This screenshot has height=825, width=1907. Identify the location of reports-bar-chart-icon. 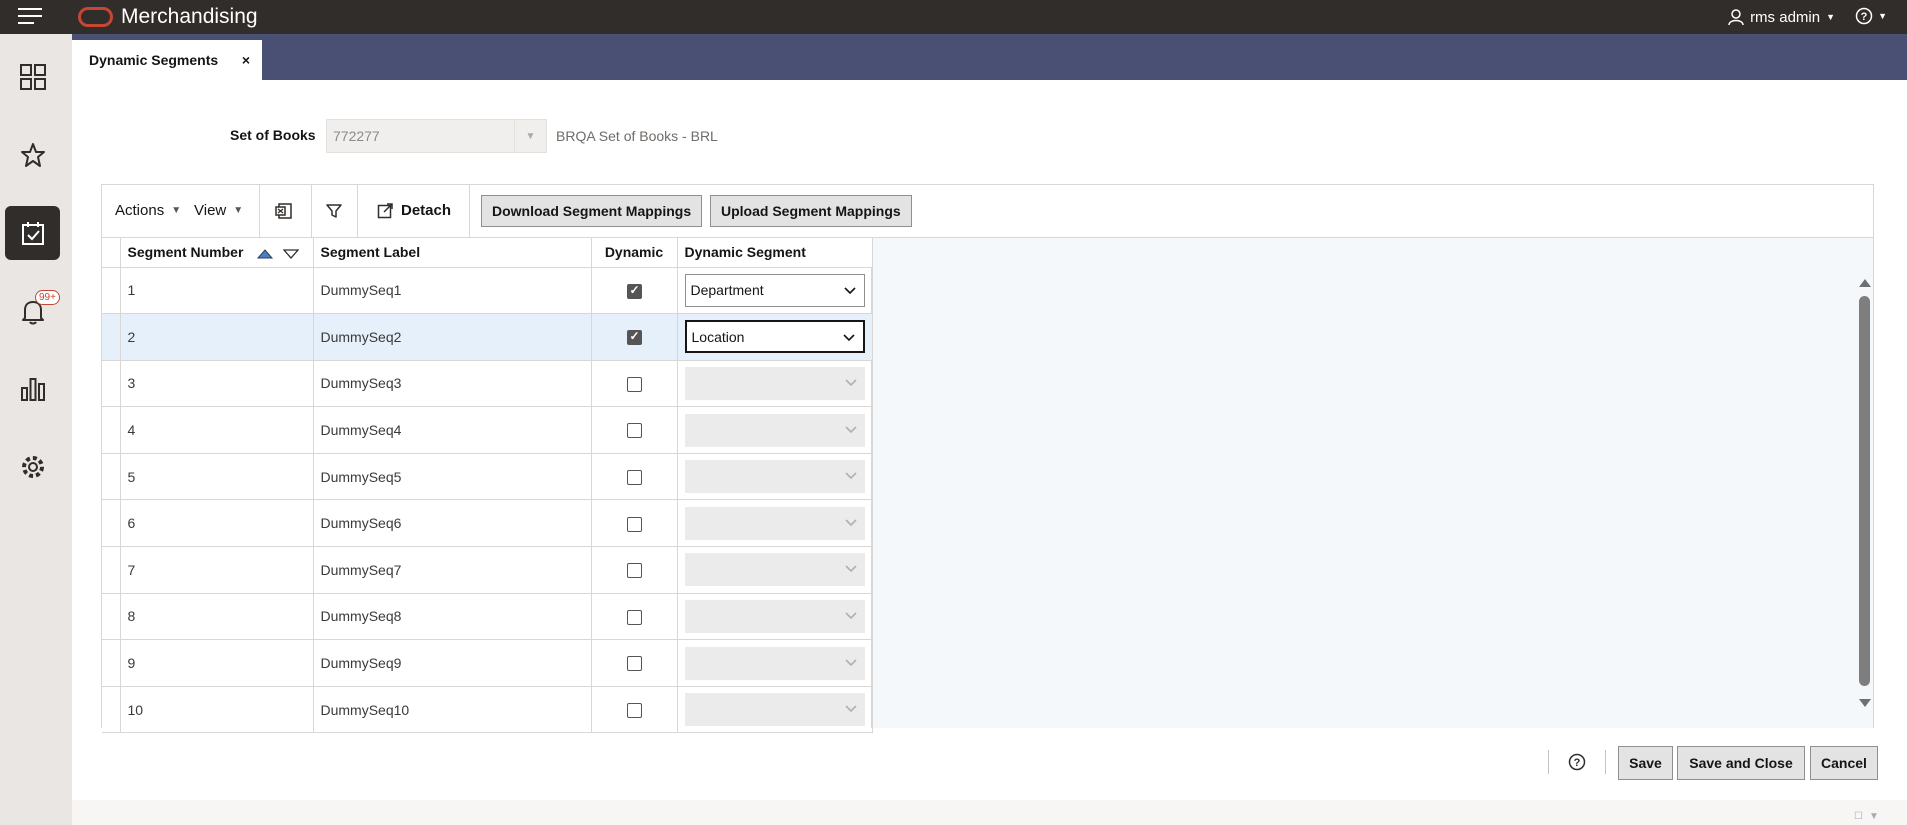
(32, 389).